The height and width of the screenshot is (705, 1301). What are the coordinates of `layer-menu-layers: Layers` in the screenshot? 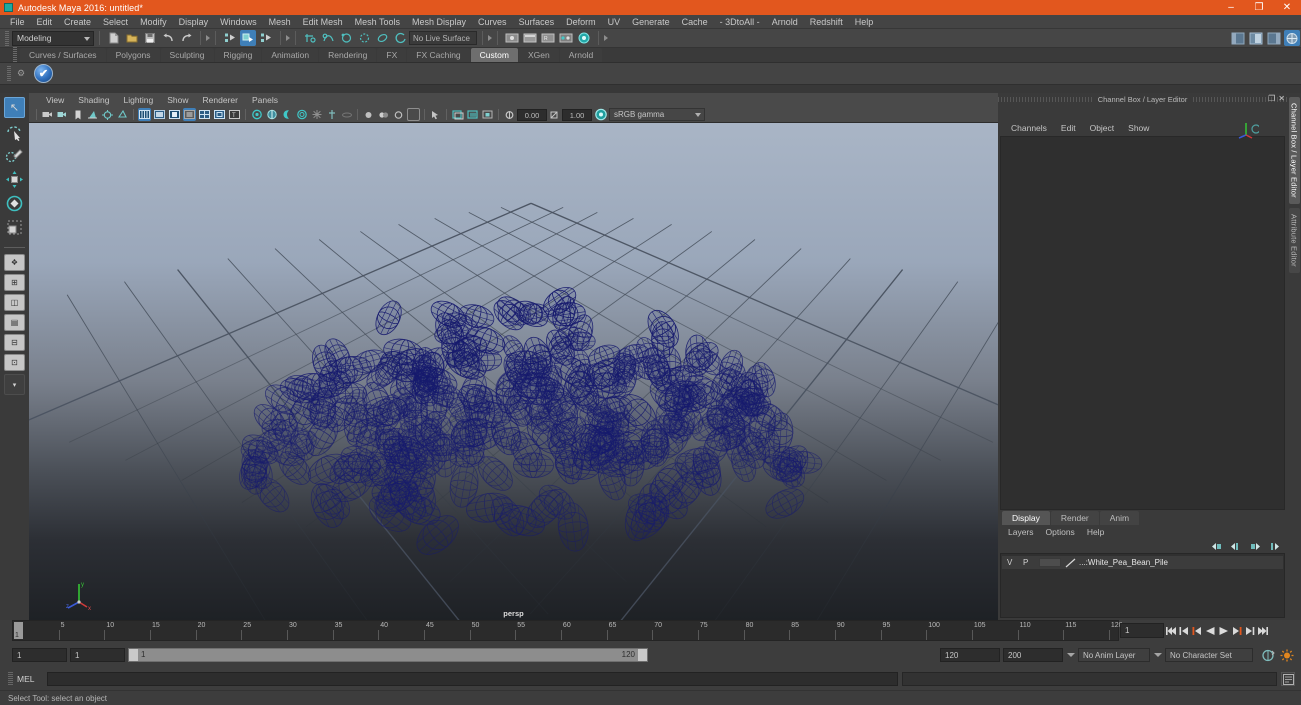 It's located at (1021, 532).